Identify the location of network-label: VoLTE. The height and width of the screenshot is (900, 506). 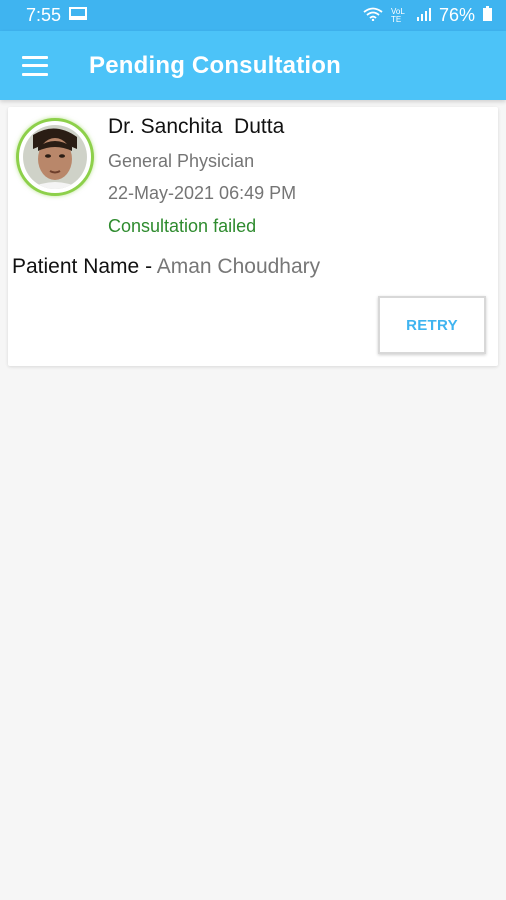
(397, 15).